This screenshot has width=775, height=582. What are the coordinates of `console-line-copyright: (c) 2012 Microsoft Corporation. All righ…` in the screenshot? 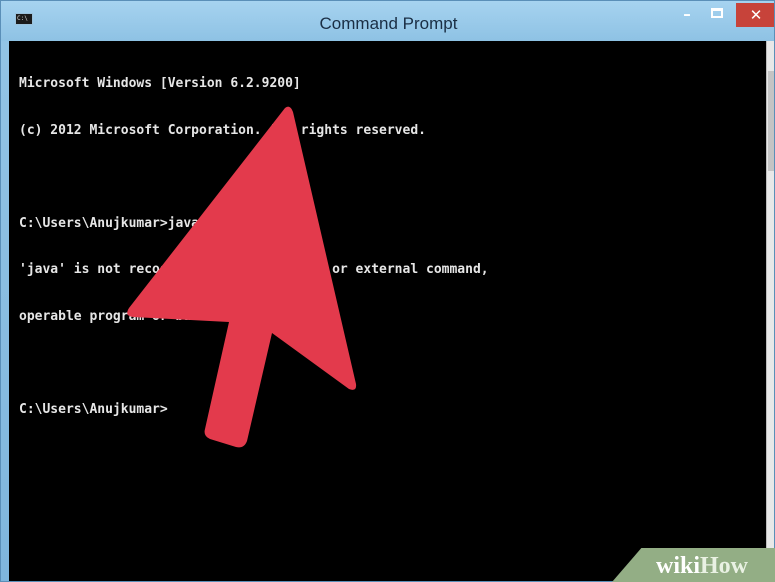 It's located at (222, 130).